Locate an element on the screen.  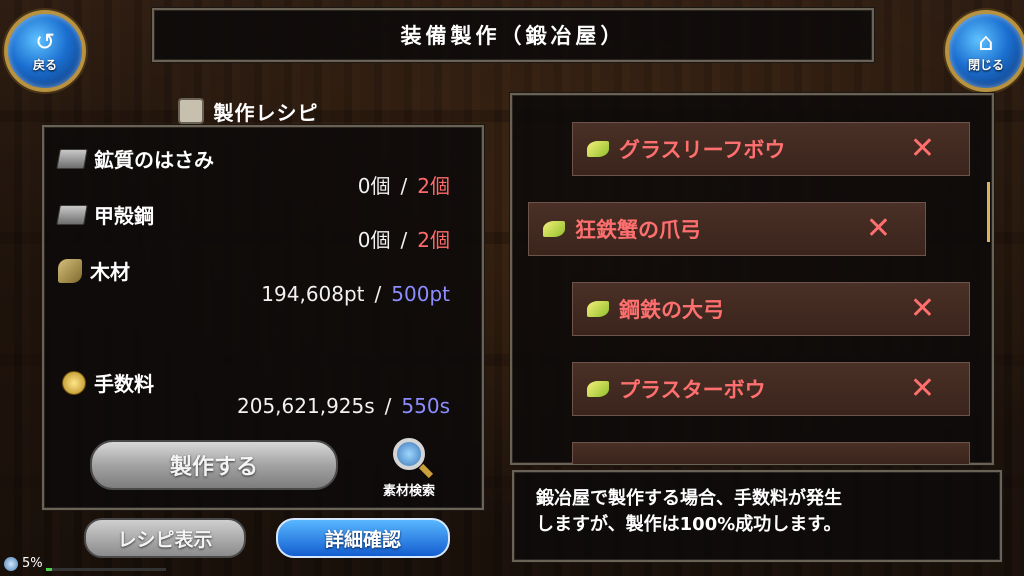
message-panel: 鍛冶屋で製作する場合、手数料が発生 しますが、製作は100%成功します。 is located at coordinates (757, 516).